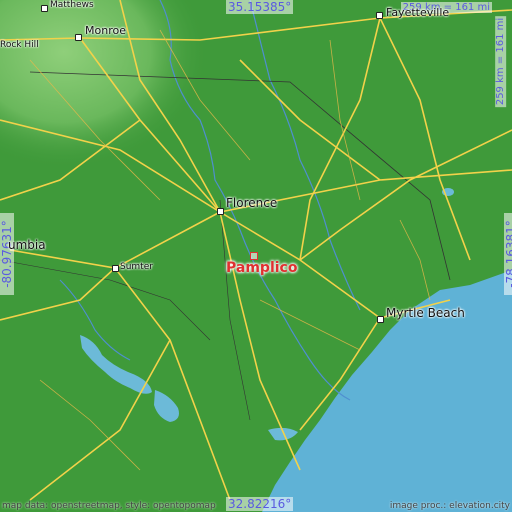 The height and width of the screenshot is (512, 512). What do you see at coordinates (262, 268) in the screenshot?
I see `pamplico-label: Pamplico` at bounding box center [262, 268].